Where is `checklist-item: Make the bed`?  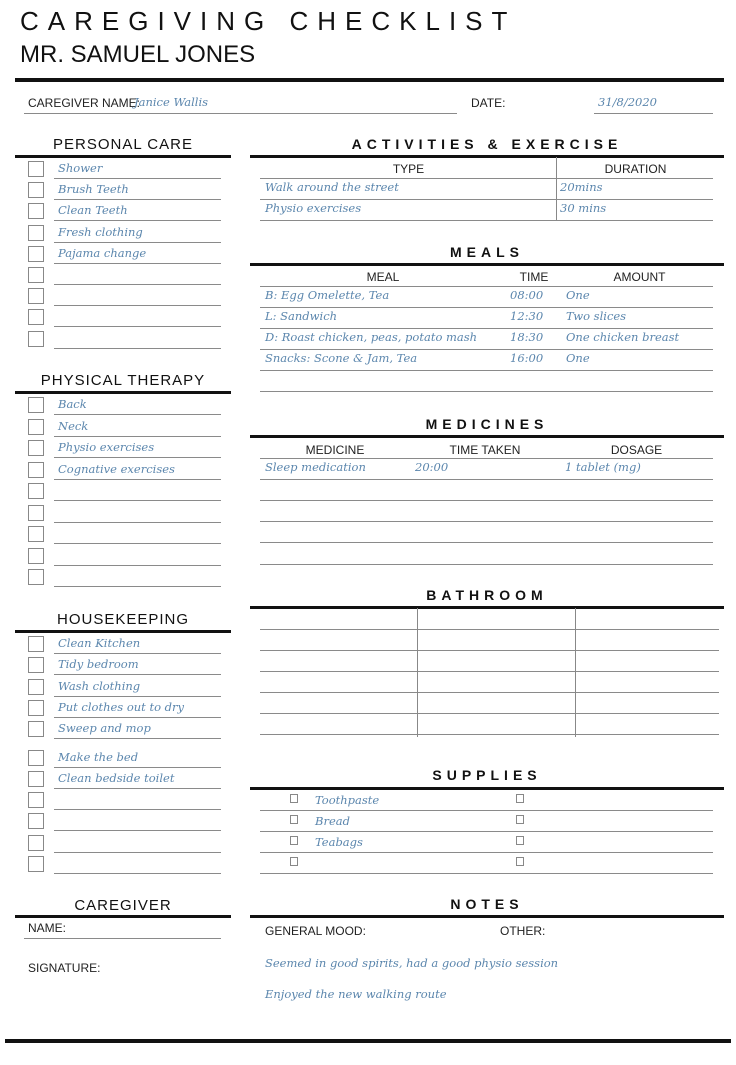 checklist-item: Make the bed is located at coordinates (98, 757).